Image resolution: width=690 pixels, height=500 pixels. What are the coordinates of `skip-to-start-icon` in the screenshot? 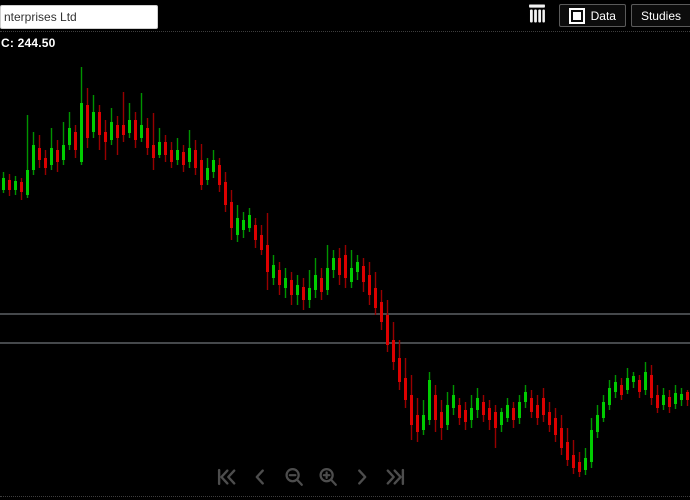 It's located at (226, 477).